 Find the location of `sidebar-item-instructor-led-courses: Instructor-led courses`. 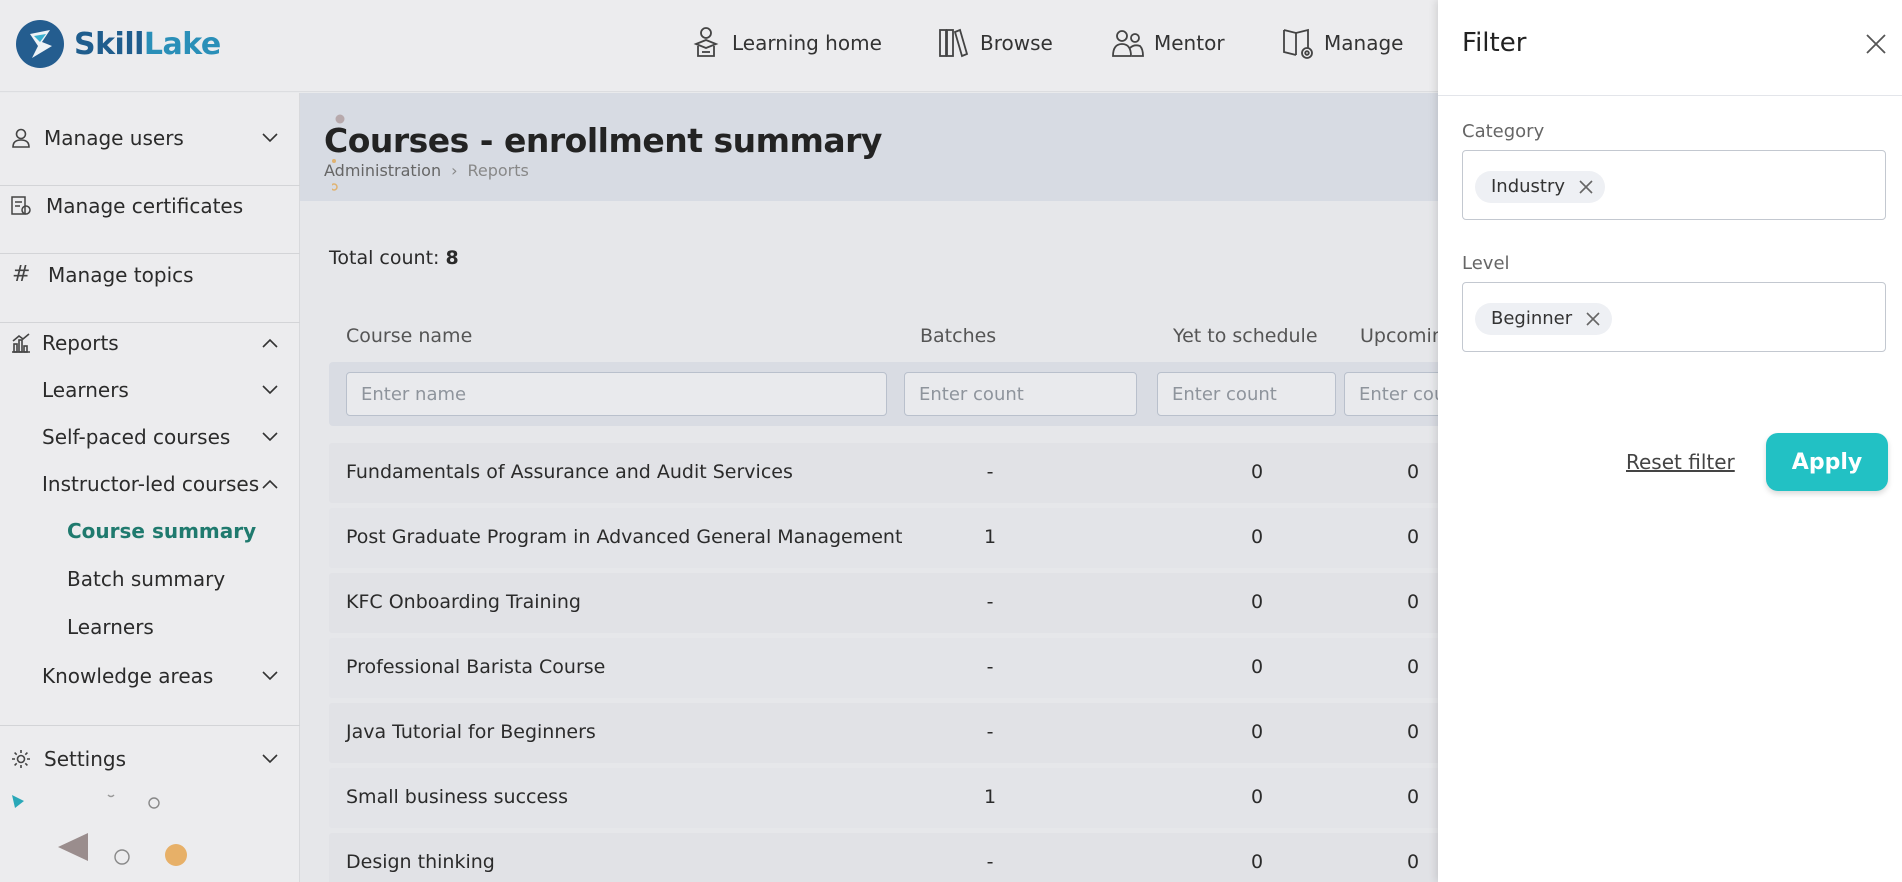

sidebar-item-instructor-led-courses: Instructor-led courses is located at coordinates (150, 484).